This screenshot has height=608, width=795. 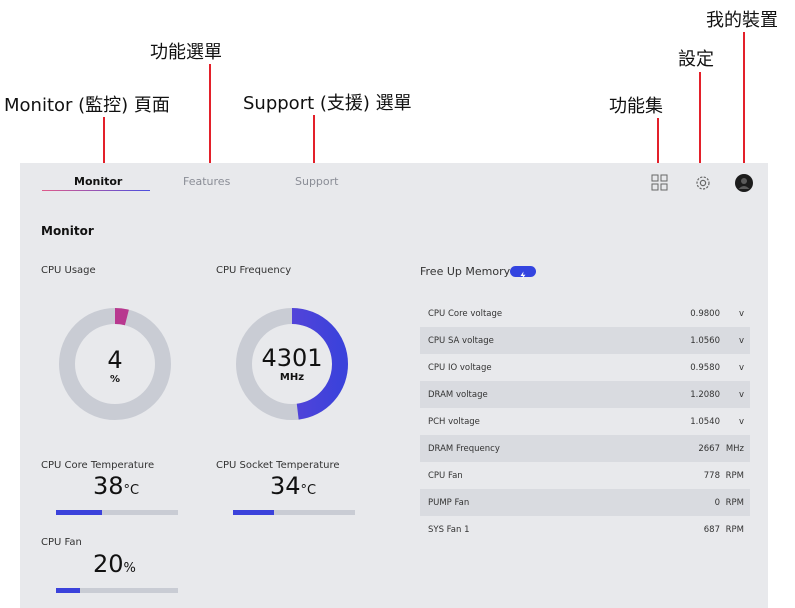 What do you see at coordinates (327, 103) in the screenshot?
I see `callout-support-menu: Support (支援) 選單` at bounding box center [327, 103].